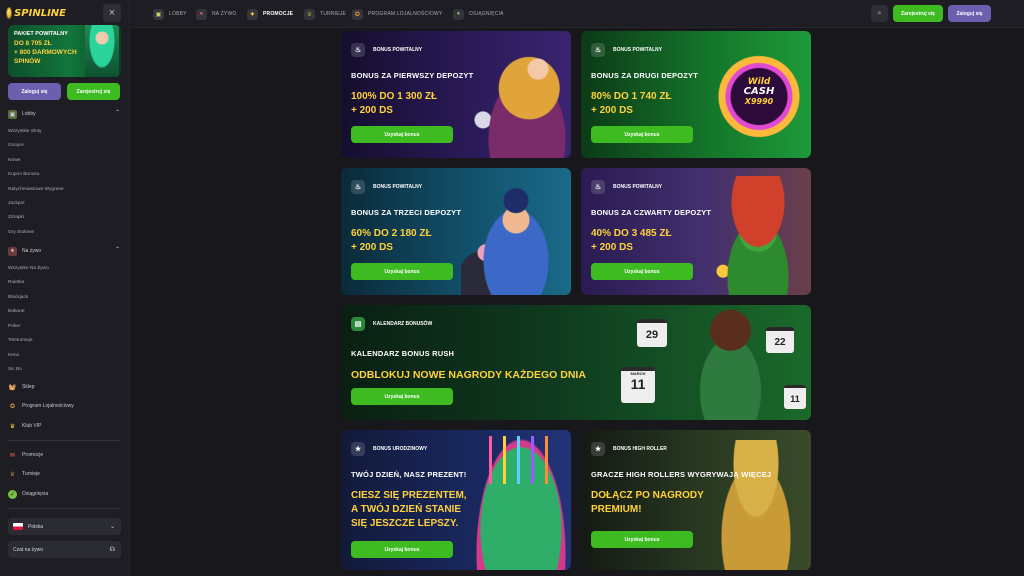 The width and height of the screenshot is (1024, 576). Describe the element at coordinates (358, 449) in the screenshot. I see `star-gift-icon: ★` at that location.